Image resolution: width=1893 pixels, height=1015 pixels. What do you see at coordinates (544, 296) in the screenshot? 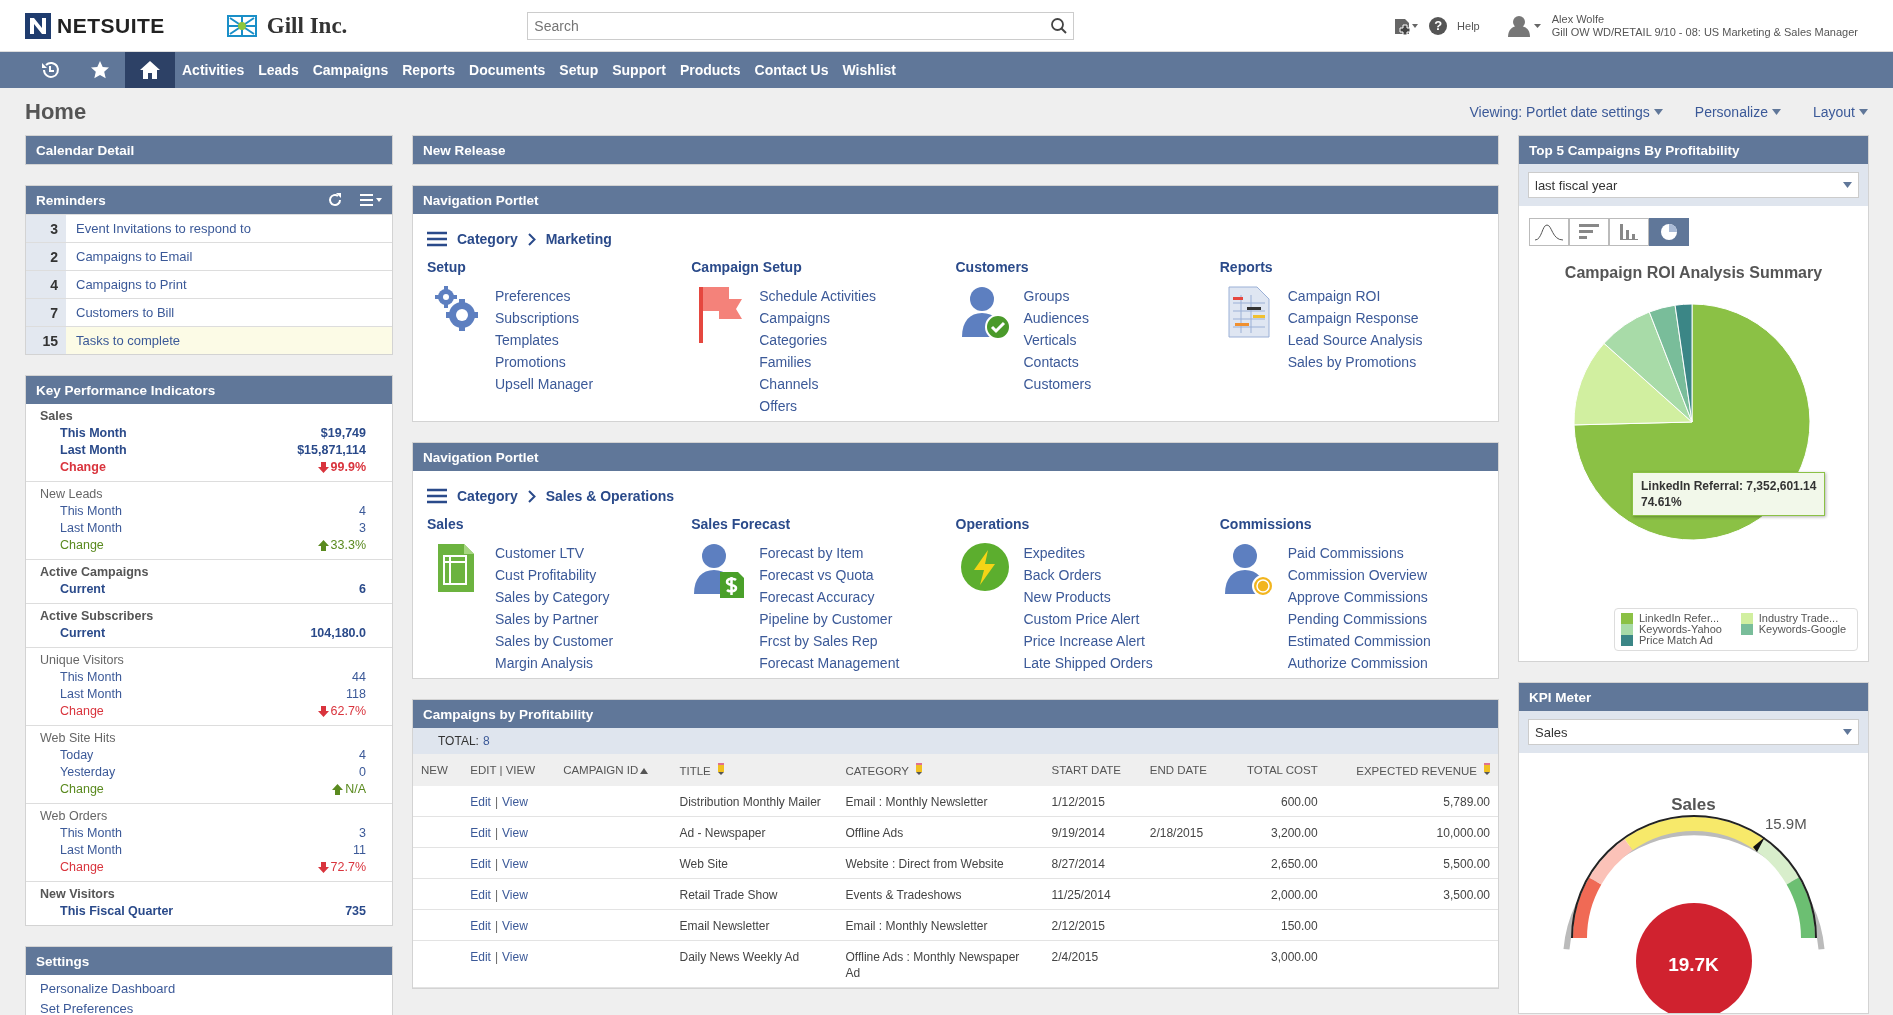
I see `nav-link: Preferences` at bounding box center [544, 296].